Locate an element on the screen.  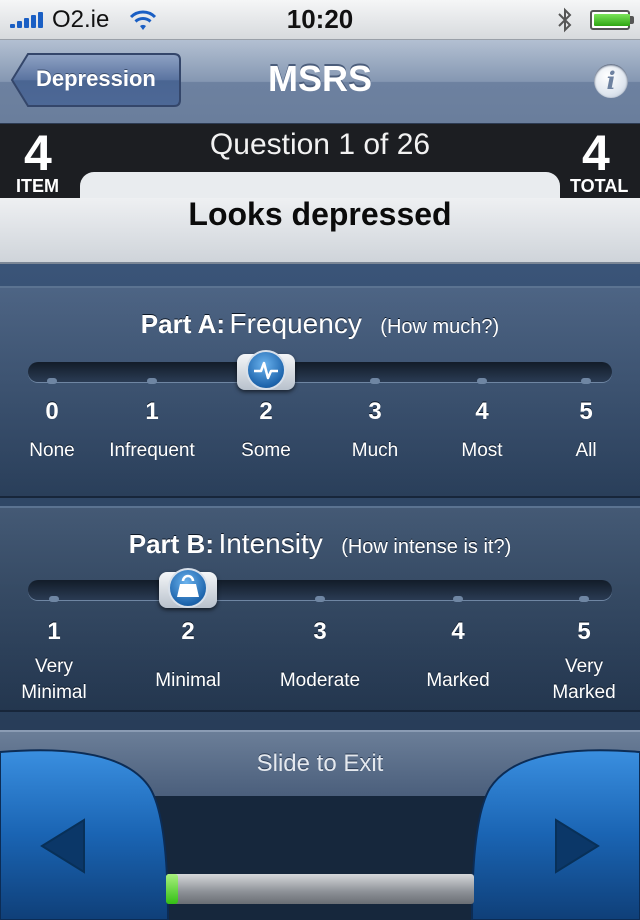
part_b-option-label: Very Marked is located at coordinates (584, 680).